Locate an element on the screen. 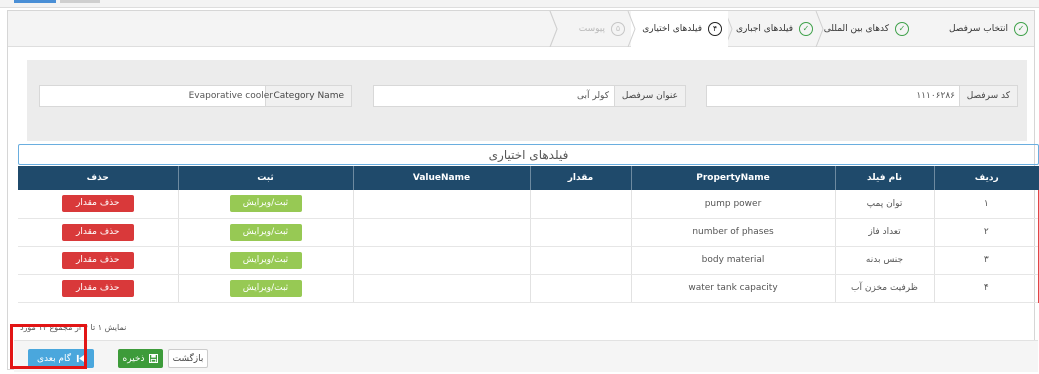 The image size is (1039, 374). wizard-step-select-heading: انتخاب سرفصل ✓ is located at coordinates (974, 29).